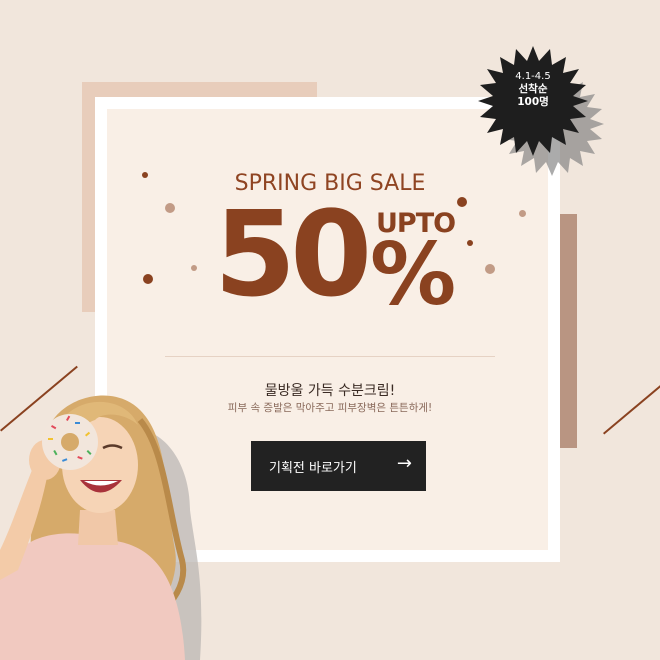 The height and width of the screenshot is (660, 660). I want to click on event-page-button-label: 기획전 바로가기, so click(313, 468).